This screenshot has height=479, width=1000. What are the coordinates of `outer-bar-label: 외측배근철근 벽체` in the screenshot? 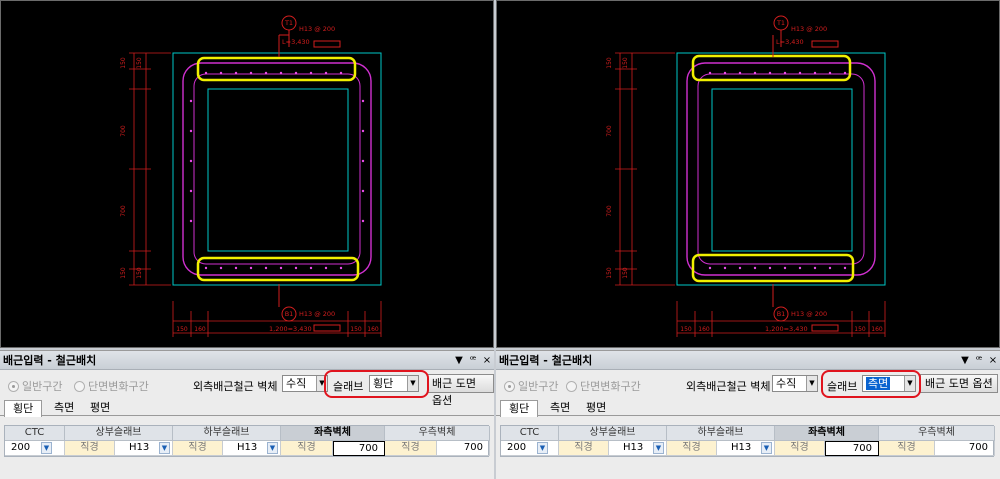 It's located at (235, 386).